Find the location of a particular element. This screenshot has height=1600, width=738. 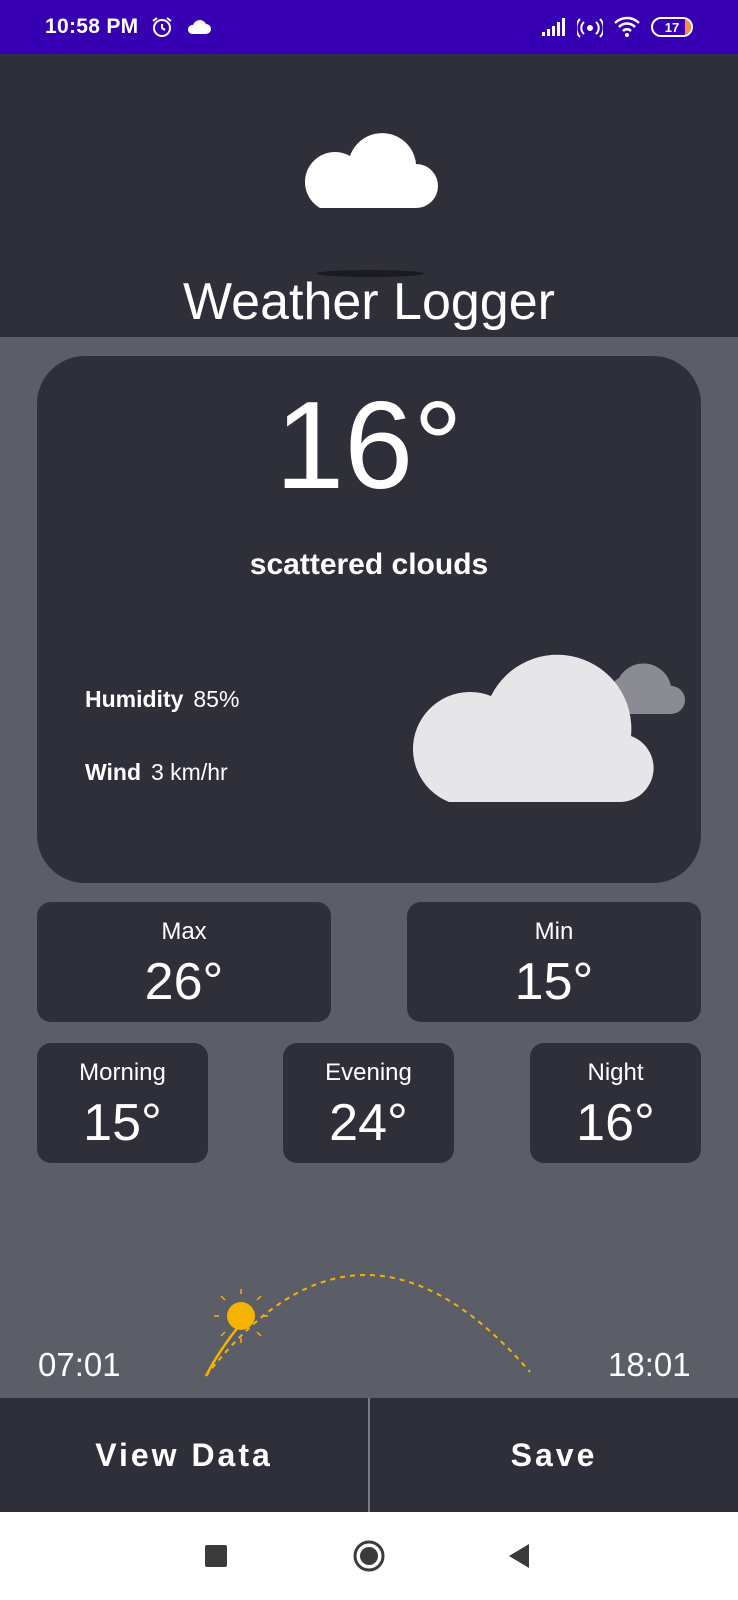

battery-level: 17 is located at coordinates (672, 27).